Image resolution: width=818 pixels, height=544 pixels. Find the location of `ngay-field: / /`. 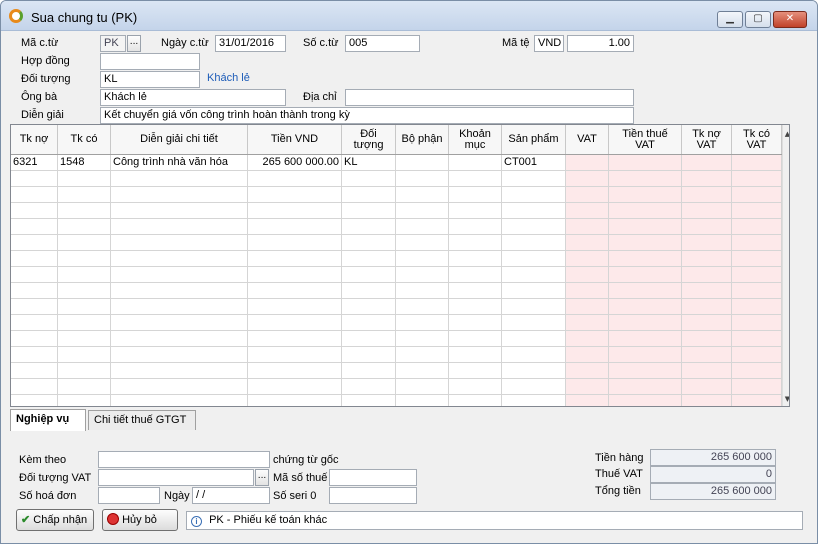

ngay-field: / / is located at coordinates (231, 495).